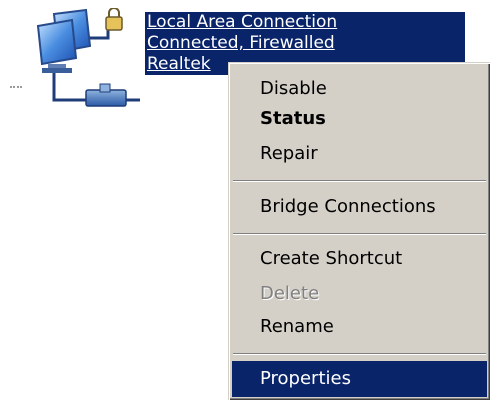 The width and height of the screenshot is (490, 400). What do you see at coordinates (359, 119) in the screenshot?
I see `menu-item-status: Status` at bounding box center [359, 119].